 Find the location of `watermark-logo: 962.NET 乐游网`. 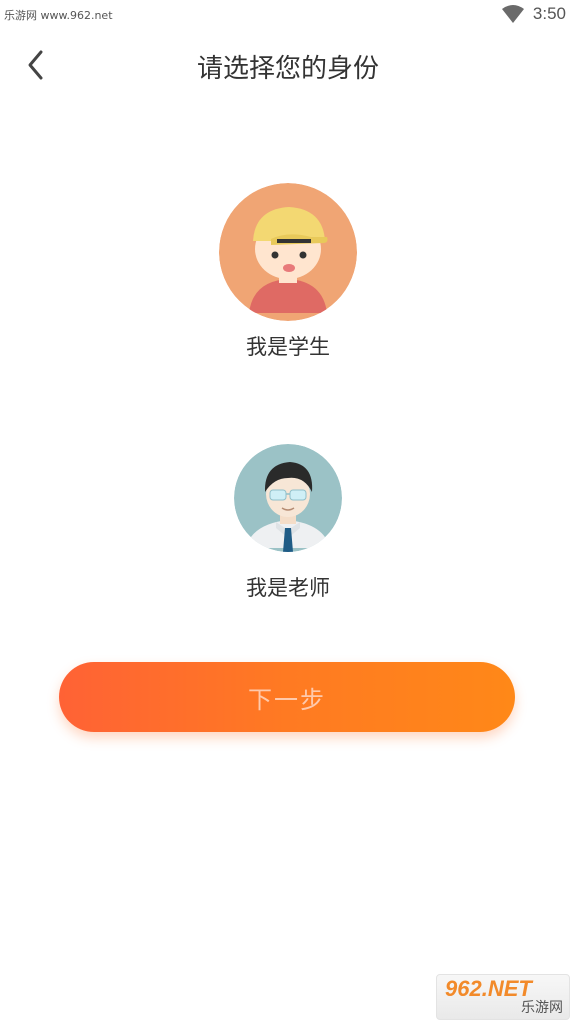

watermark-logo: 962.NET 乐游网 is located at coordinates (503, 997).